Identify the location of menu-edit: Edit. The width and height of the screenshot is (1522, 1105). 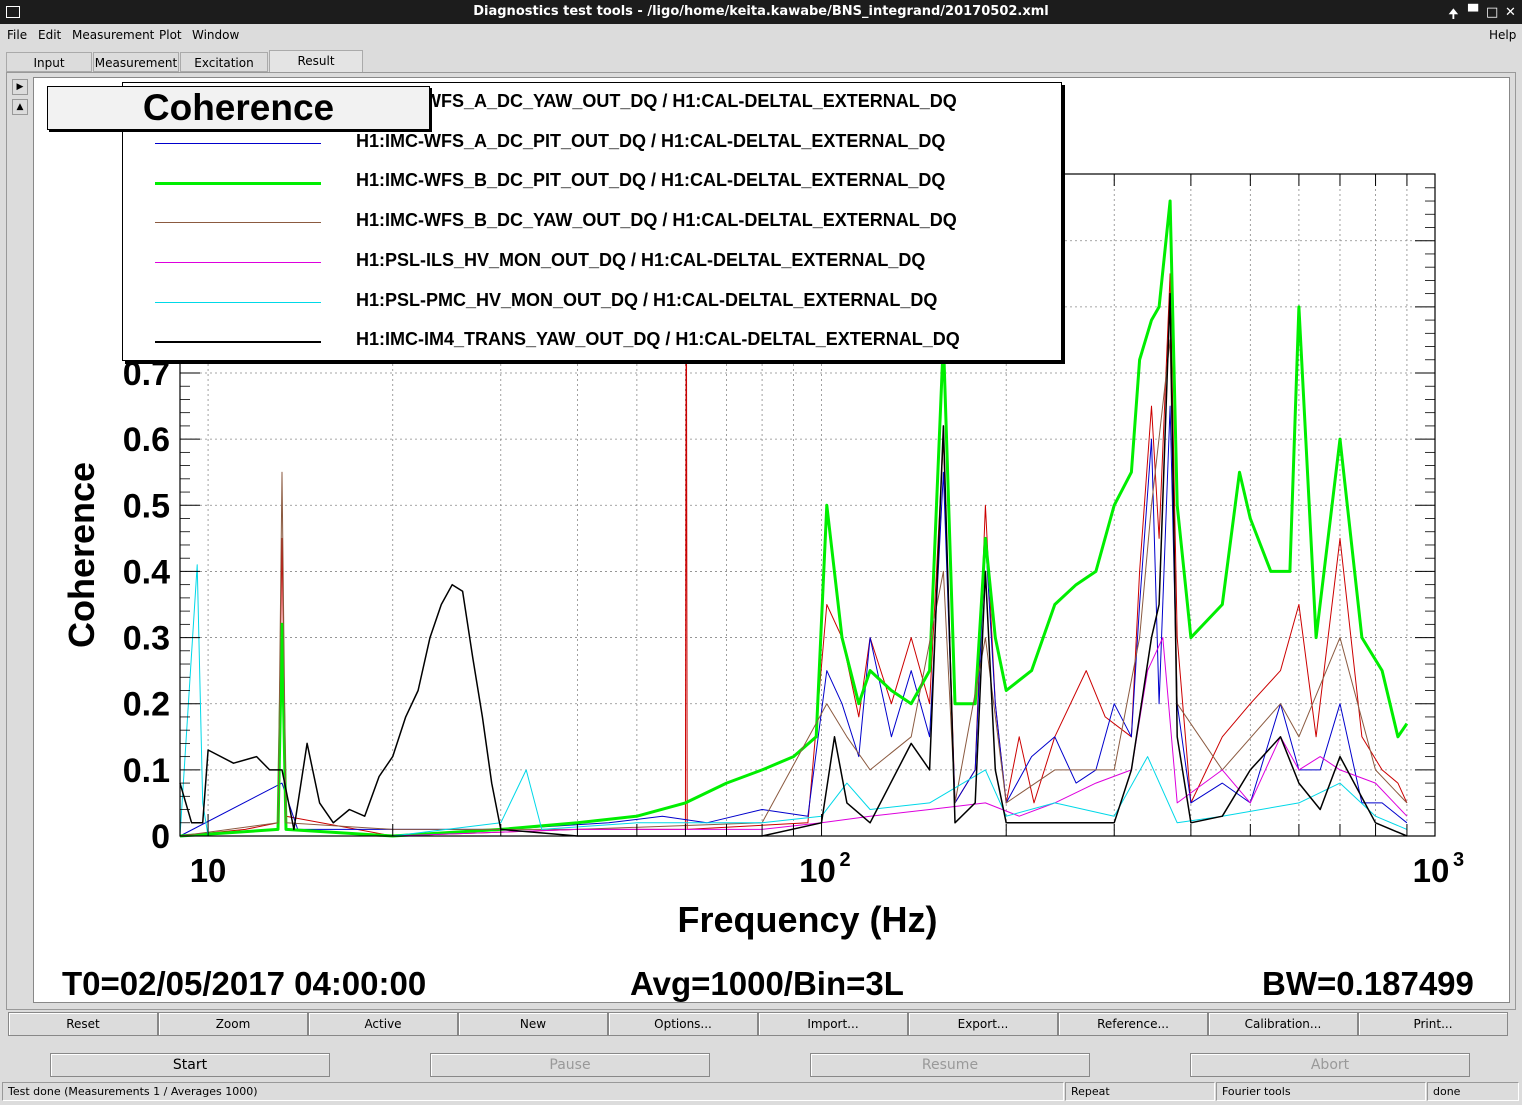
(49, 35).